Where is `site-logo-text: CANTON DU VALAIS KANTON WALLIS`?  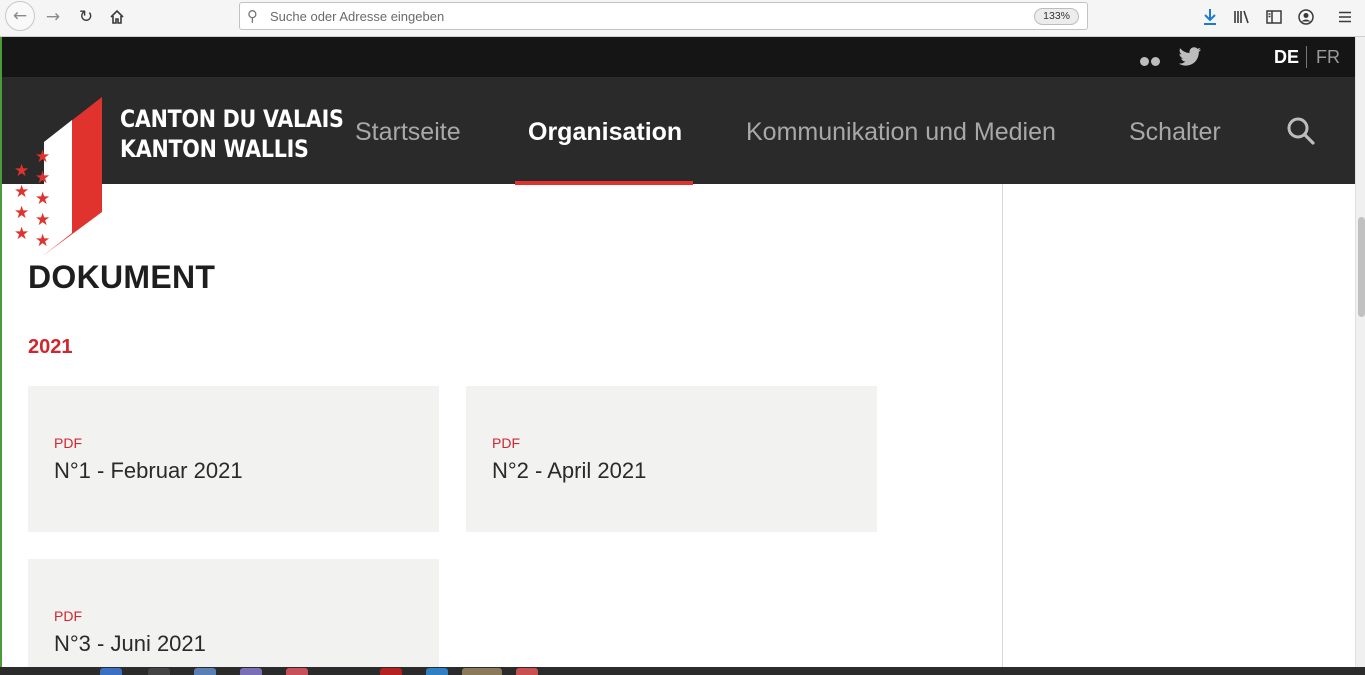
site-logo-text: CANTON DU VALAIS KANTON WALLIS is located at coordinates (232, 134).